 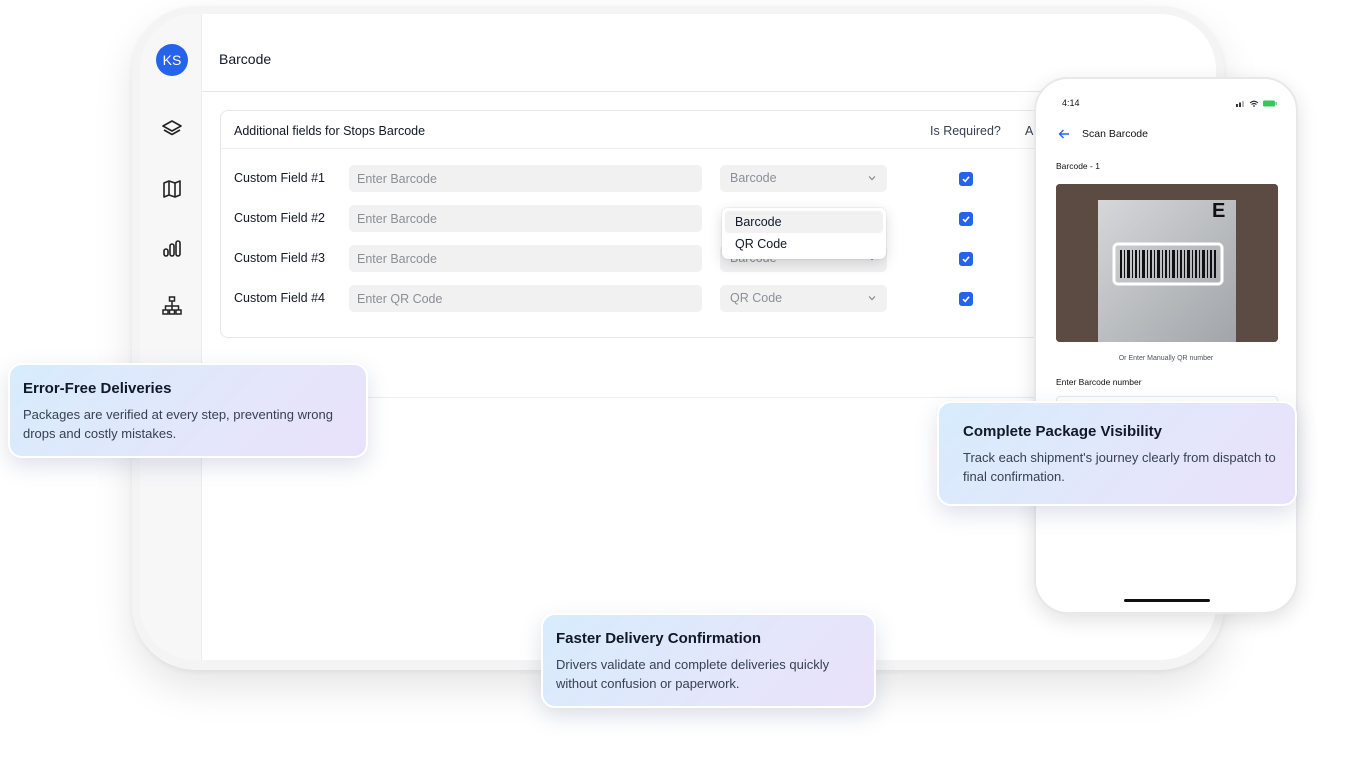 I want to click on callout-visibility-title: Complete Package Visibility, so click(x=1062, y=431).